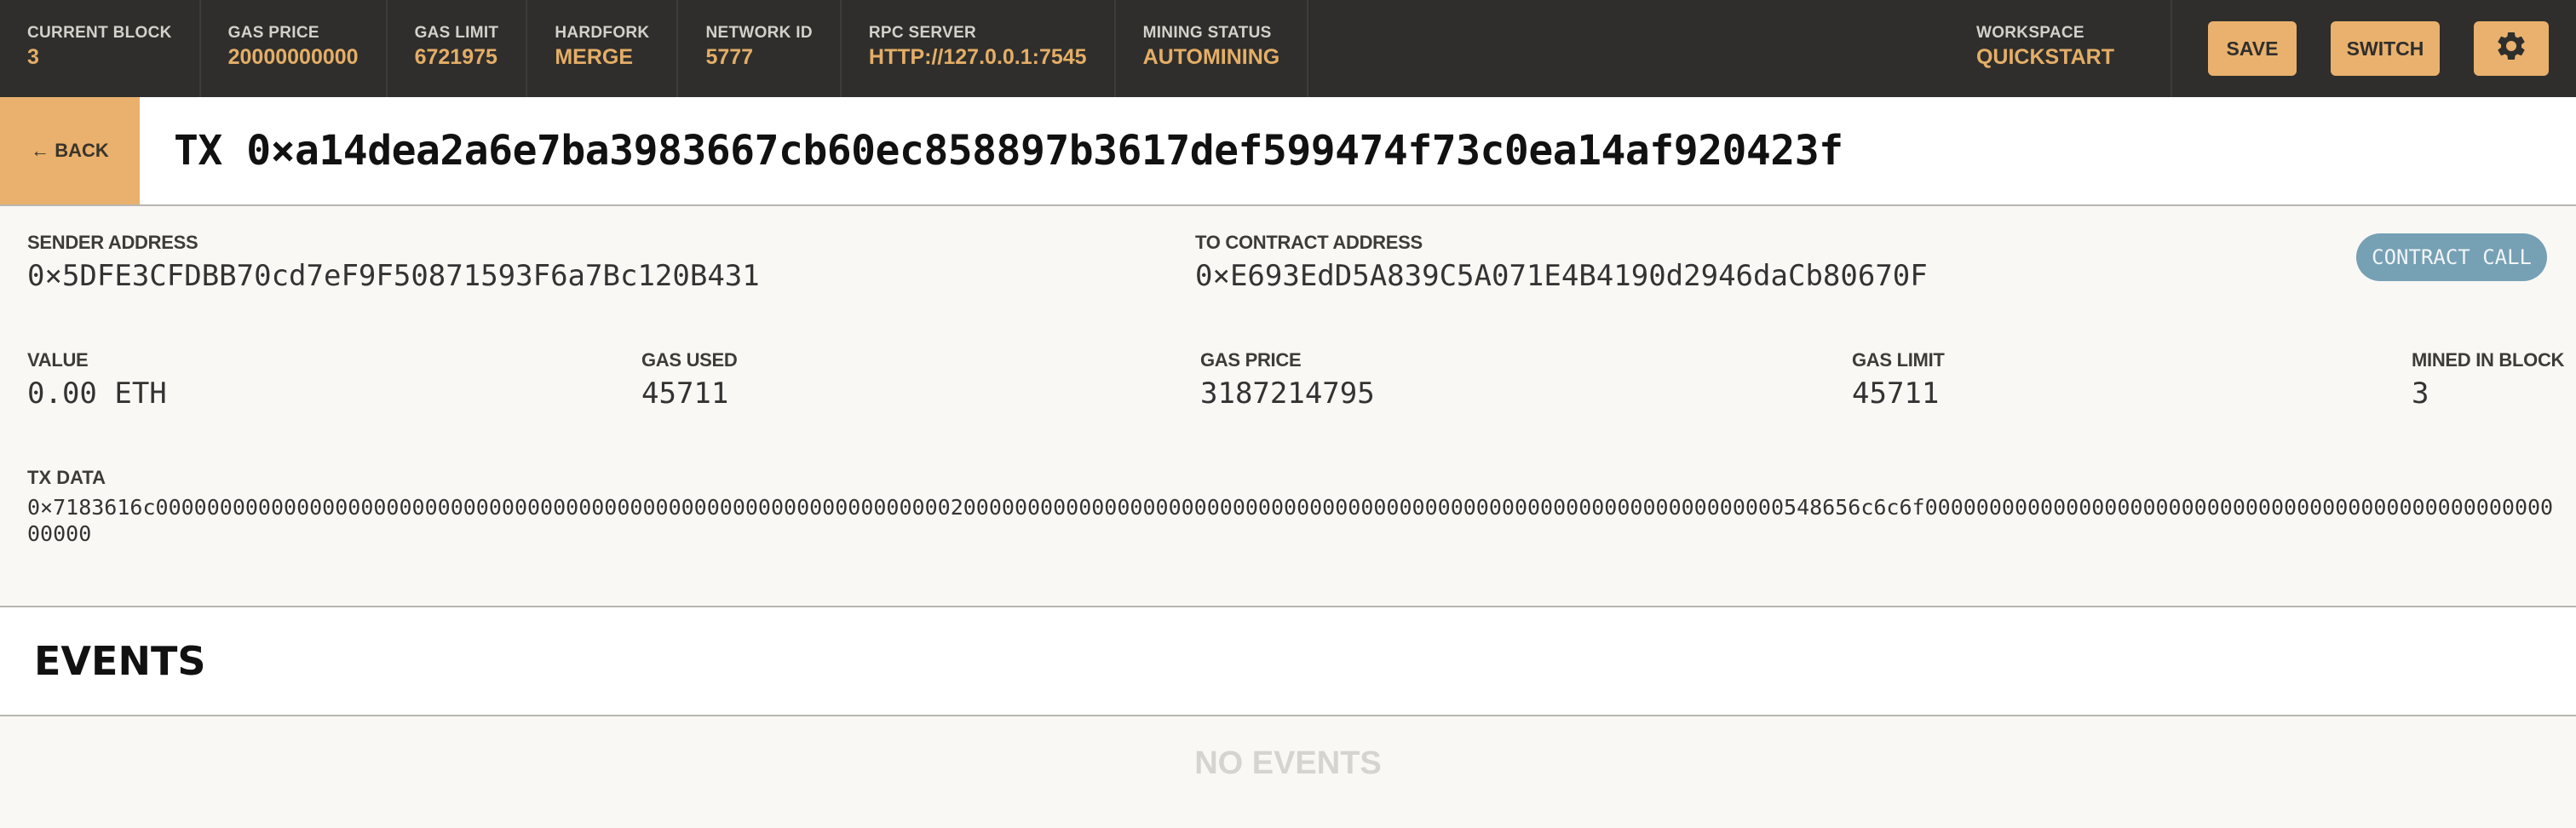  What do you see at coordinates (759, 33) in the screenshot?
I see `stat-label: NETWORK ID` at bounding box center [759, 33].